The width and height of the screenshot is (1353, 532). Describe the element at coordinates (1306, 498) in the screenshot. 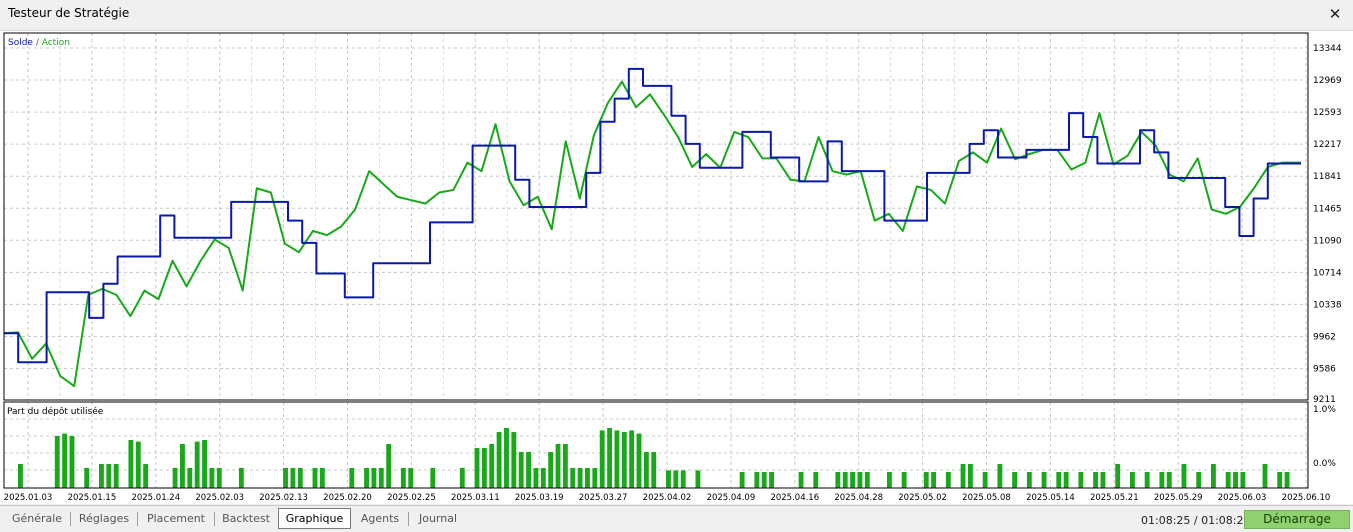

I see `x-tick-label: 2025.06.10` at that location.